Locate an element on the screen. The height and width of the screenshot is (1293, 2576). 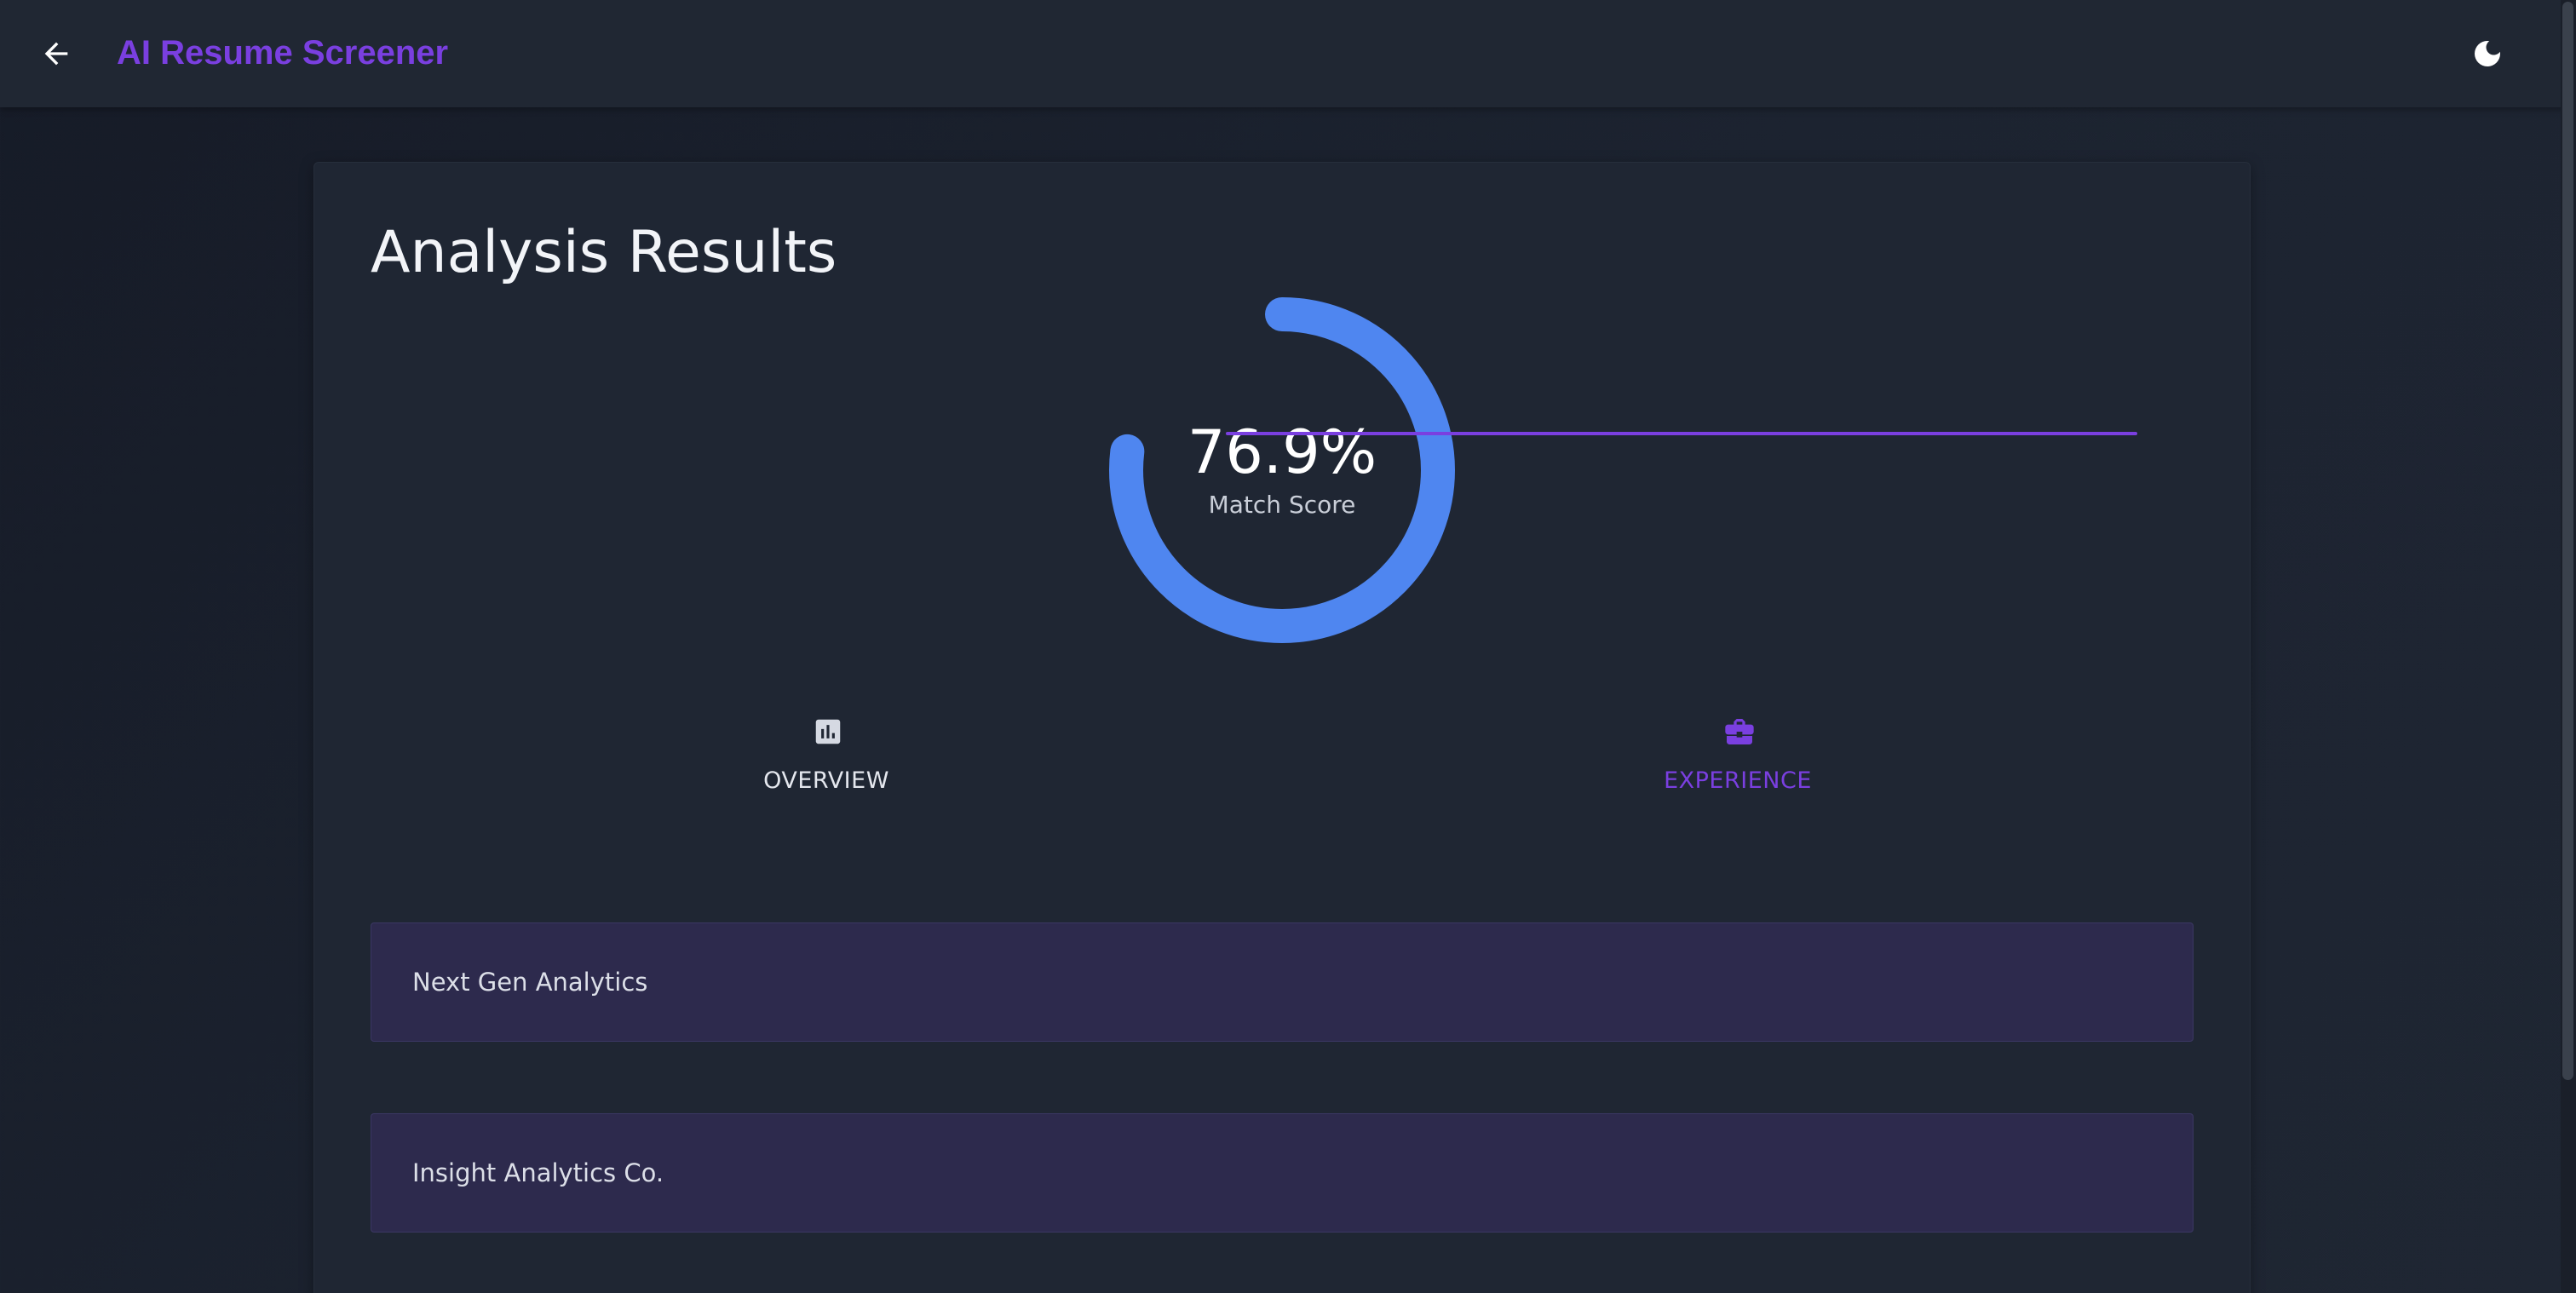
experience-item: Insight Analytics Co. is located at coordinates (1283, 1173).